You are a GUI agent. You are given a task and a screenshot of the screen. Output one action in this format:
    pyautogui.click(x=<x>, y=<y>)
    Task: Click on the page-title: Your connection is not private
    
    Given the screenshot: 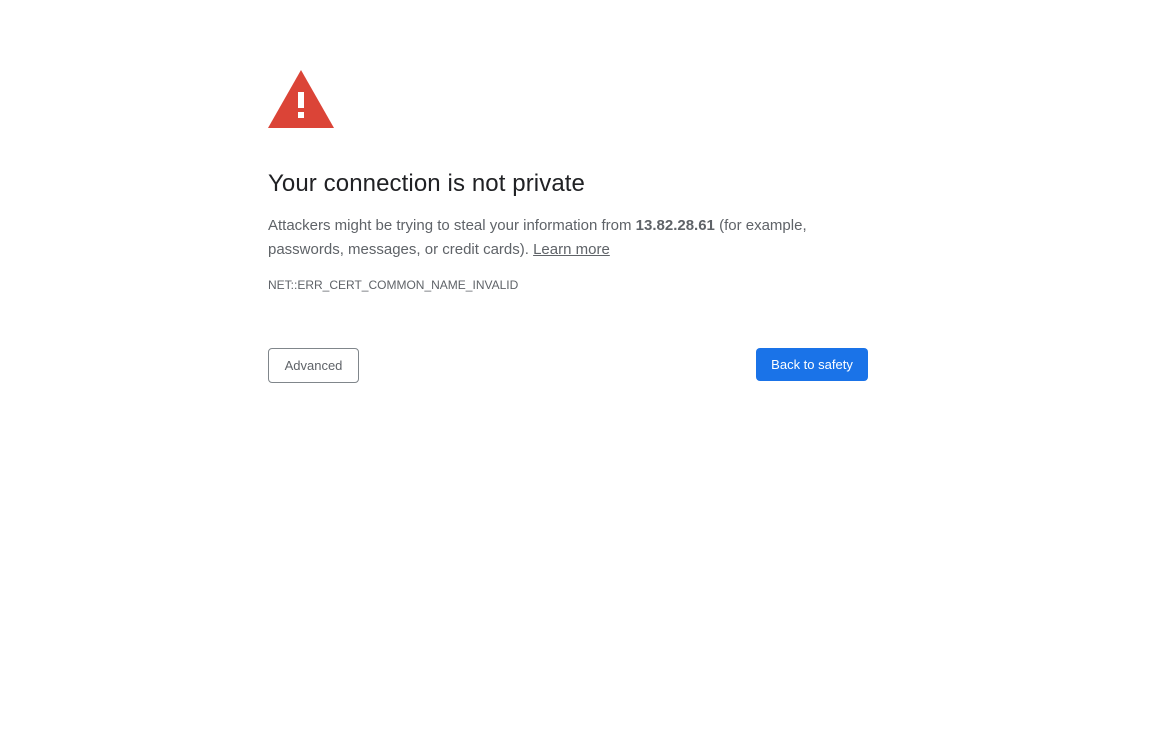 What is the action you would take?
    pyautogui.click(x=426, y=183)
    